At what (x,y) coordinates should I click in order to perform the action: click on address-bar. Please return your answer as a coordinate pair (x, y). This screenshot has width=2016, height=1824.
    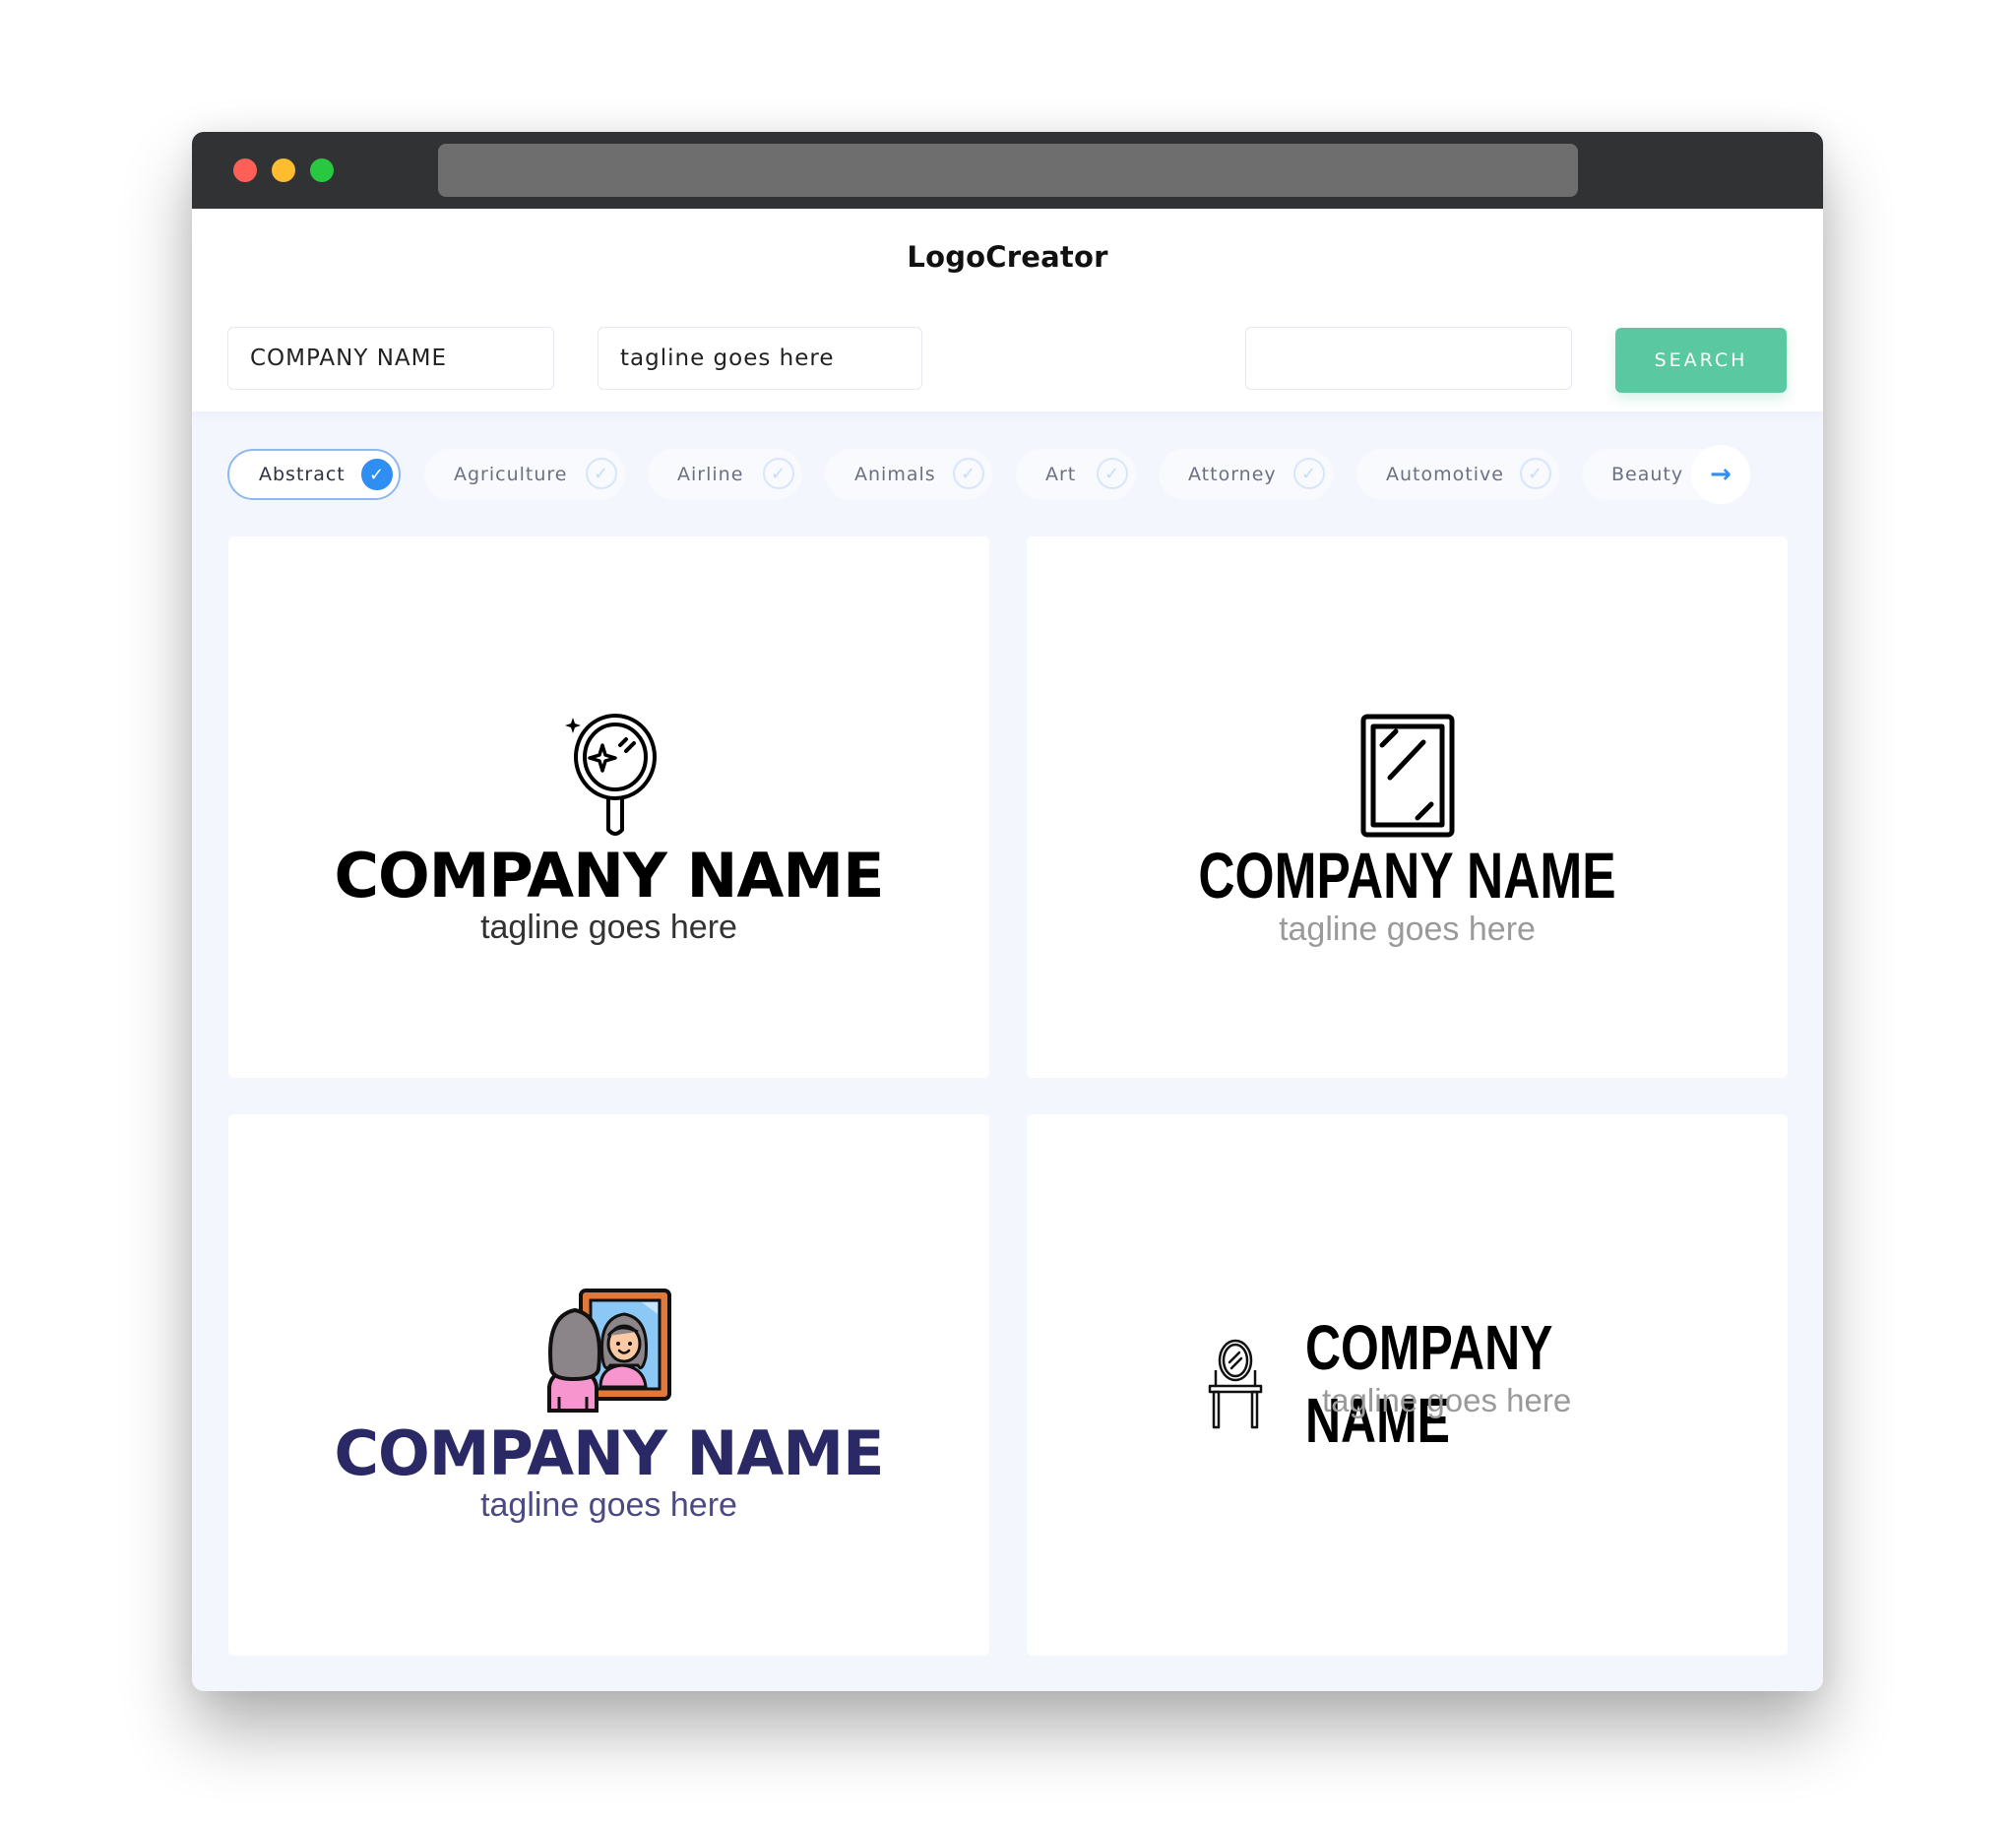
    Looking at the image, I should click on (1008, 170).